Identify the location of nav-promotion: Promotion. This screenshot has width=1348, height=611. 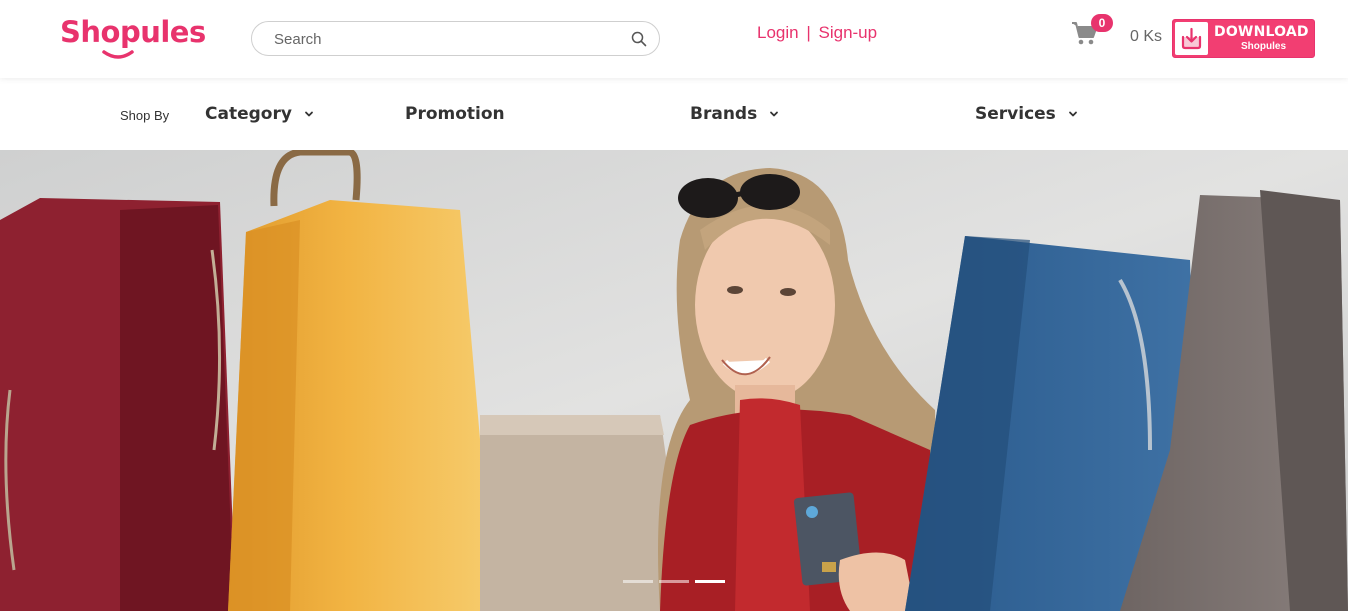
(455, 114).